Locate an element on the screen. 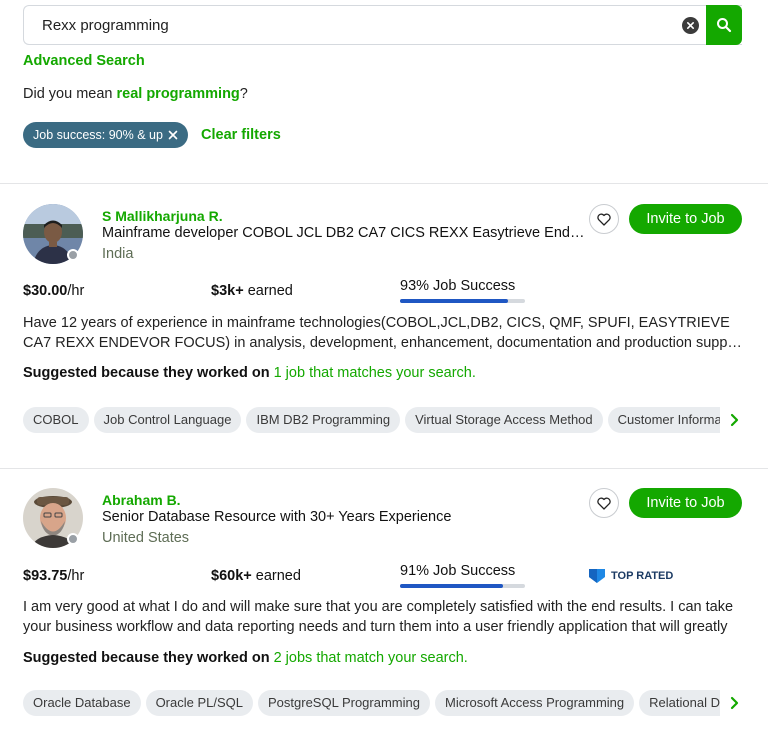 The width and height of the screenshot is (768, 734). rate-value: $93.75 is located at coordinates (45, 576).